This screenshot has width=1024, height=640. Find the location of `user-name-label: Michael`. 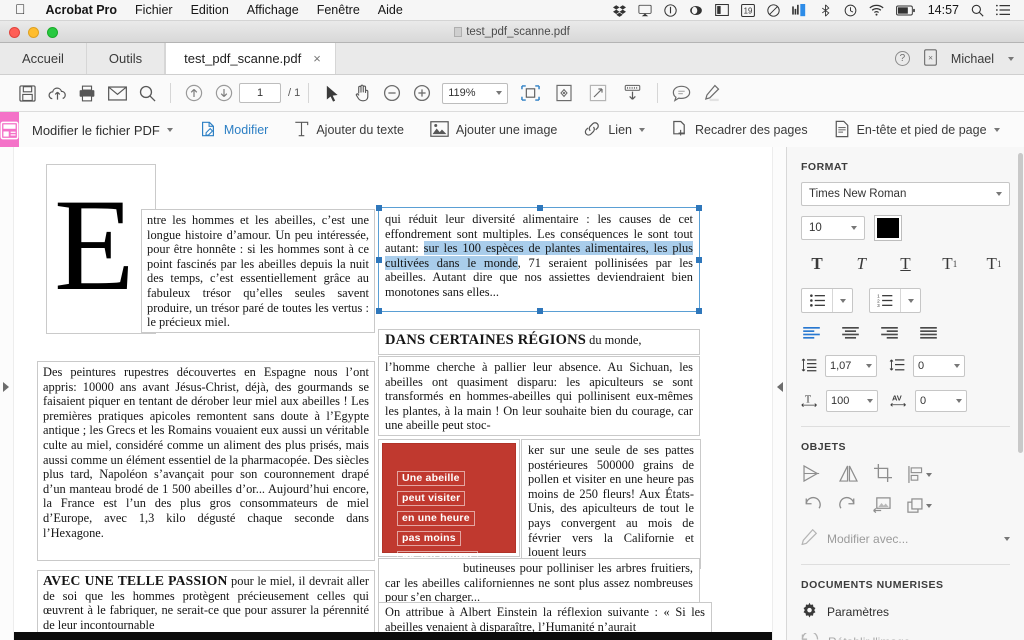

user-name-label: Michael is located at coordinates (972, 59).